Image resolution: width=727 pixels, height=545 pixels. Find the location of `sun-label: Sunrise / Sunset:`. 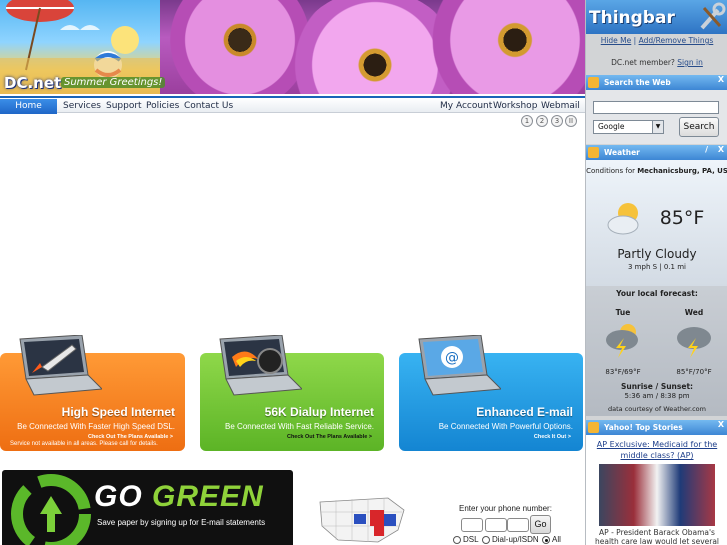

sun-label: Sunrise / Sunset: is located at coordinates (657, 386).